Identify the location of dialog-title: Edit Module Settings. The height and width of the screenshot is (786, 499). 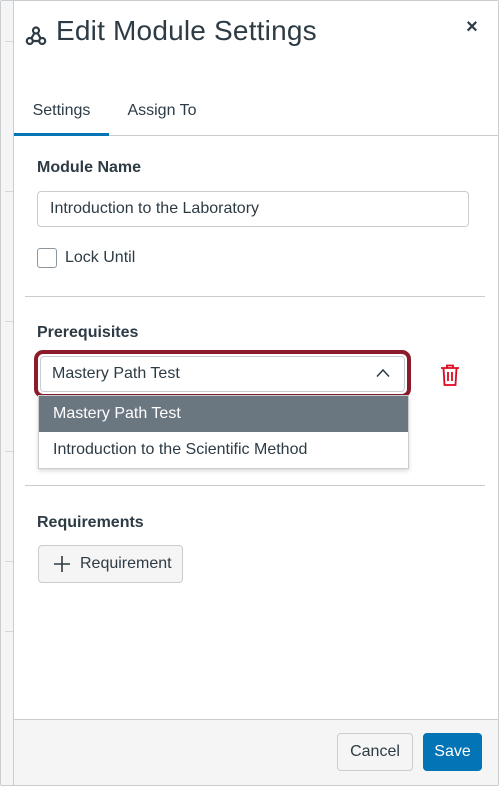
(186, 30).